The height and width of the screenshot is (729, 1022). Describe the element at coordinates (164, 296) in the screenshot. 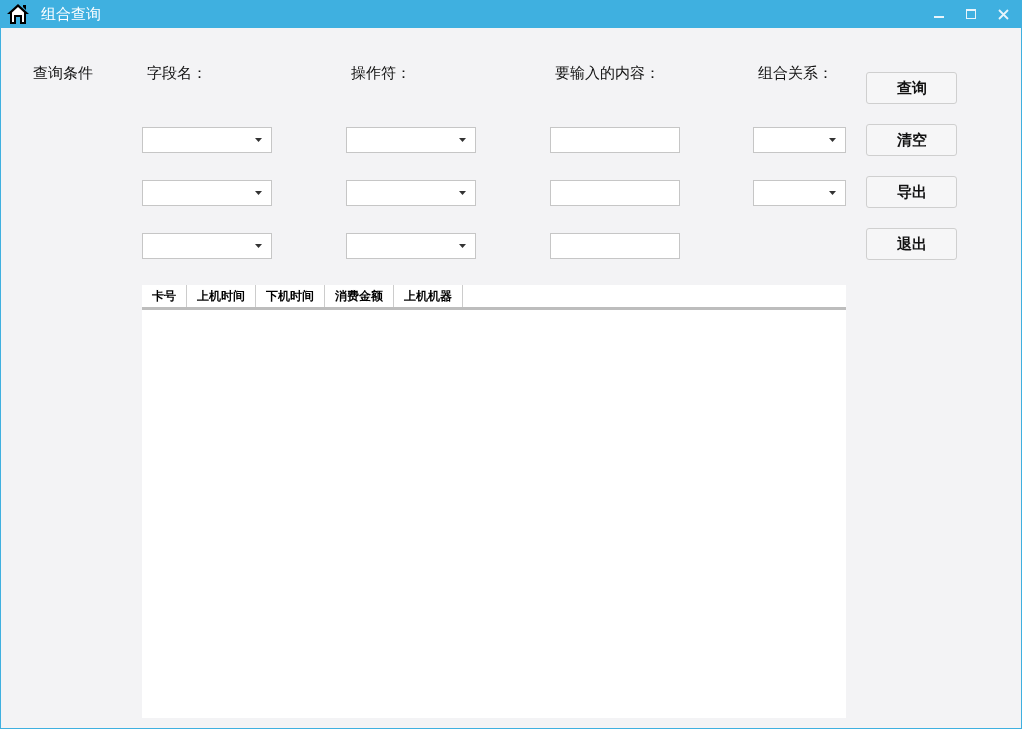

I see `column-header: 卡号` at that location.